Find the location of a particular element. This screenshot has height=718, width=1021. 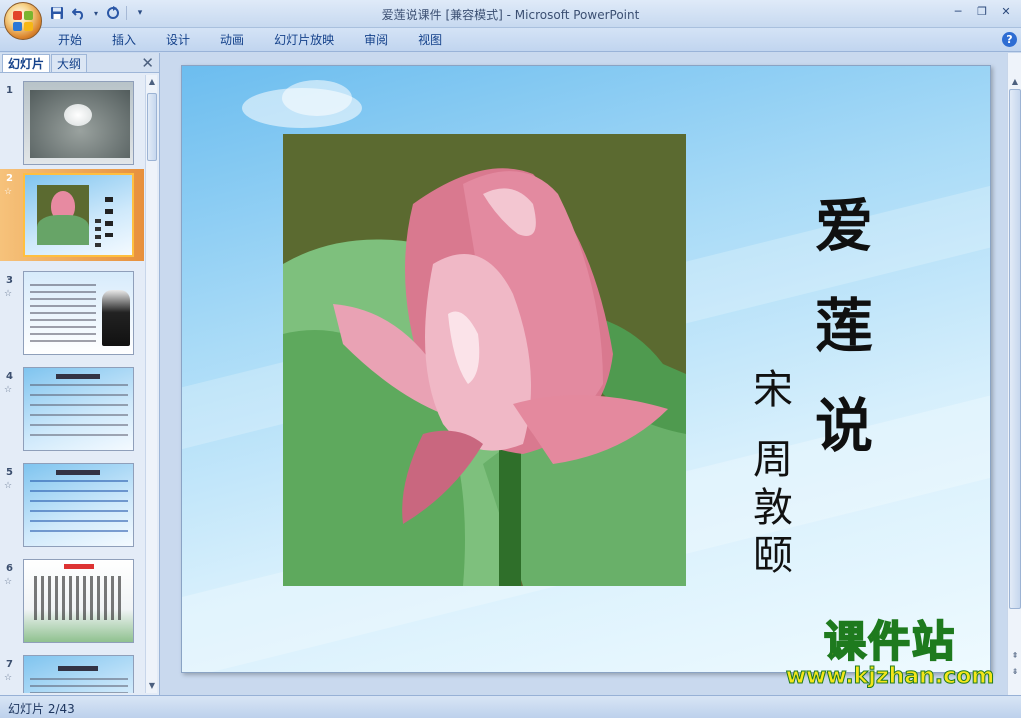

thumbnail-number: 6 is located at coordinates (9, 568).